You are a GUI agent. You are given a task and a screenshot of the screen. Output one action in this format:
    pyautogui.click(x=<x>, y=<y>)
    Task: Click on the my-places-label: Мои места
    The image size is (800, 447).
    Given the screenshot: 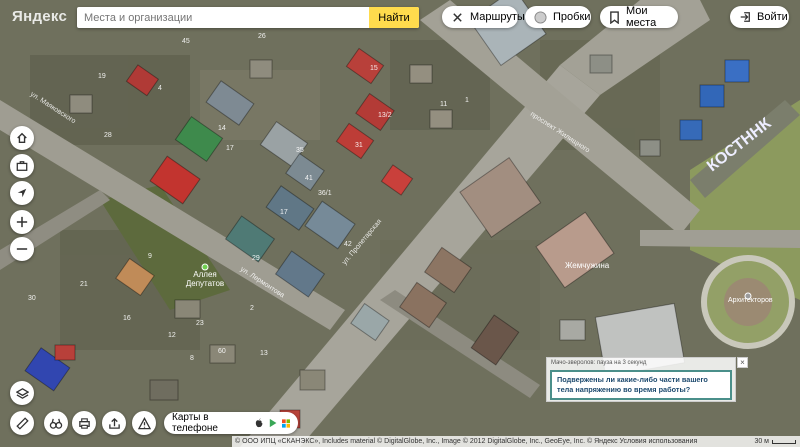 What is the action you would take?
    pyautogui.click(x=641, y=17)
    